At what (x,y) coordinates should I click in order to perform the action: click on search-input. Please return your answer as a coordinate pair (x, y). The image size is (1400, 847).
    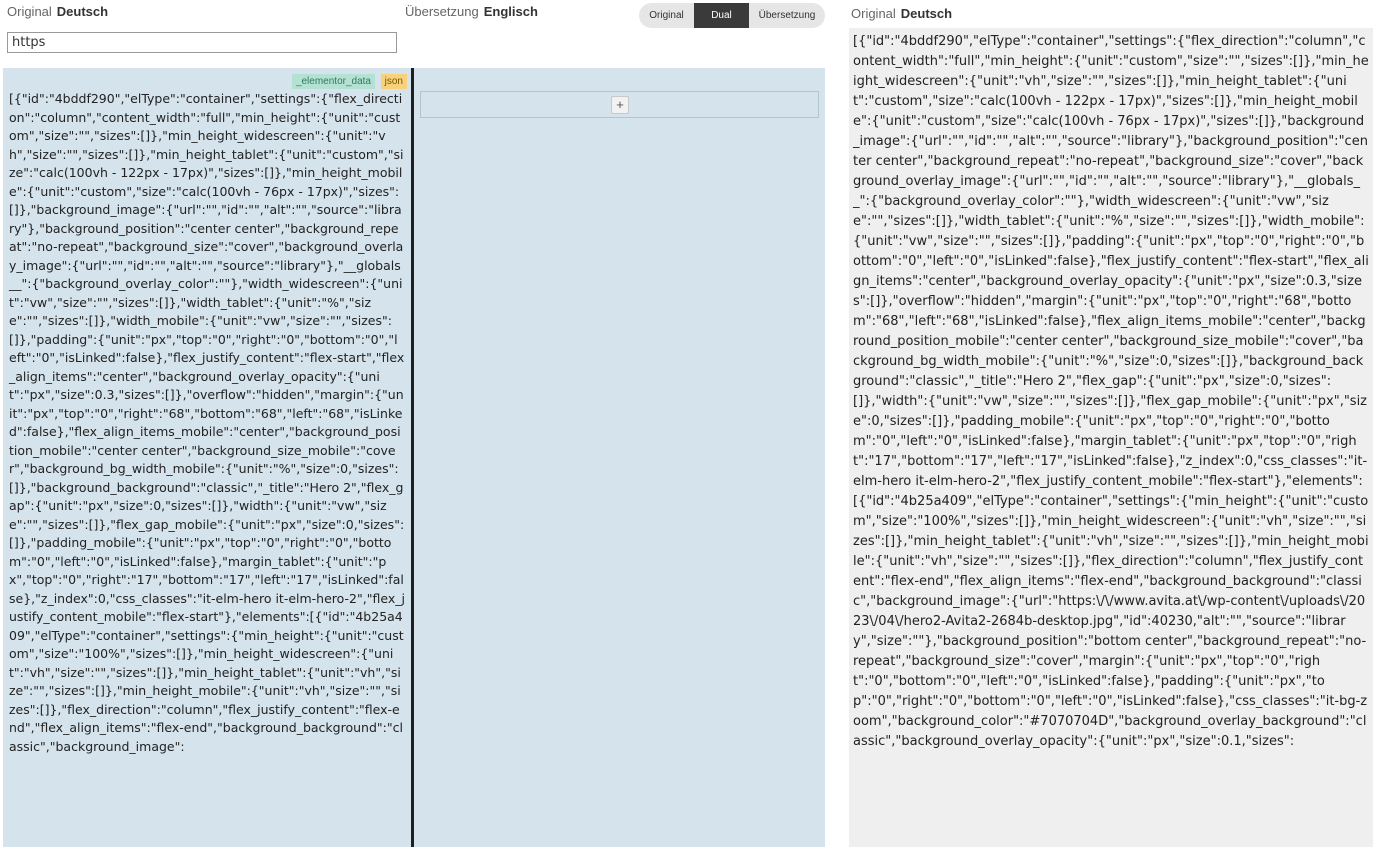
    Looking at the image, I should click on (202, 42).